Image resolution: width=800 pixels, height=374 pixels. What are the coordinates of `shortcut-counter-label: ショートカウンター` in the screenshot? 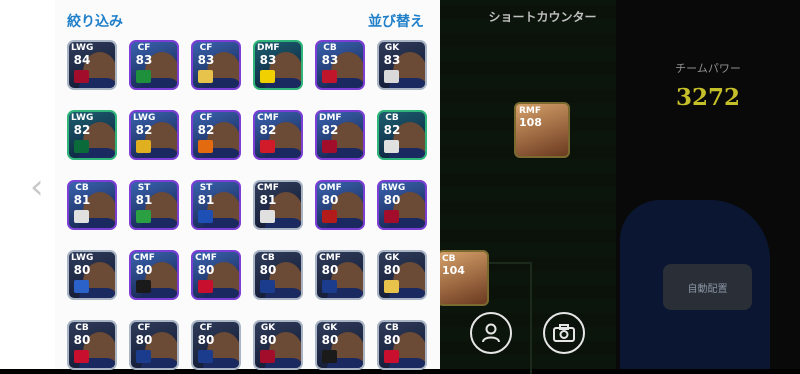 It's located at (542, 17).